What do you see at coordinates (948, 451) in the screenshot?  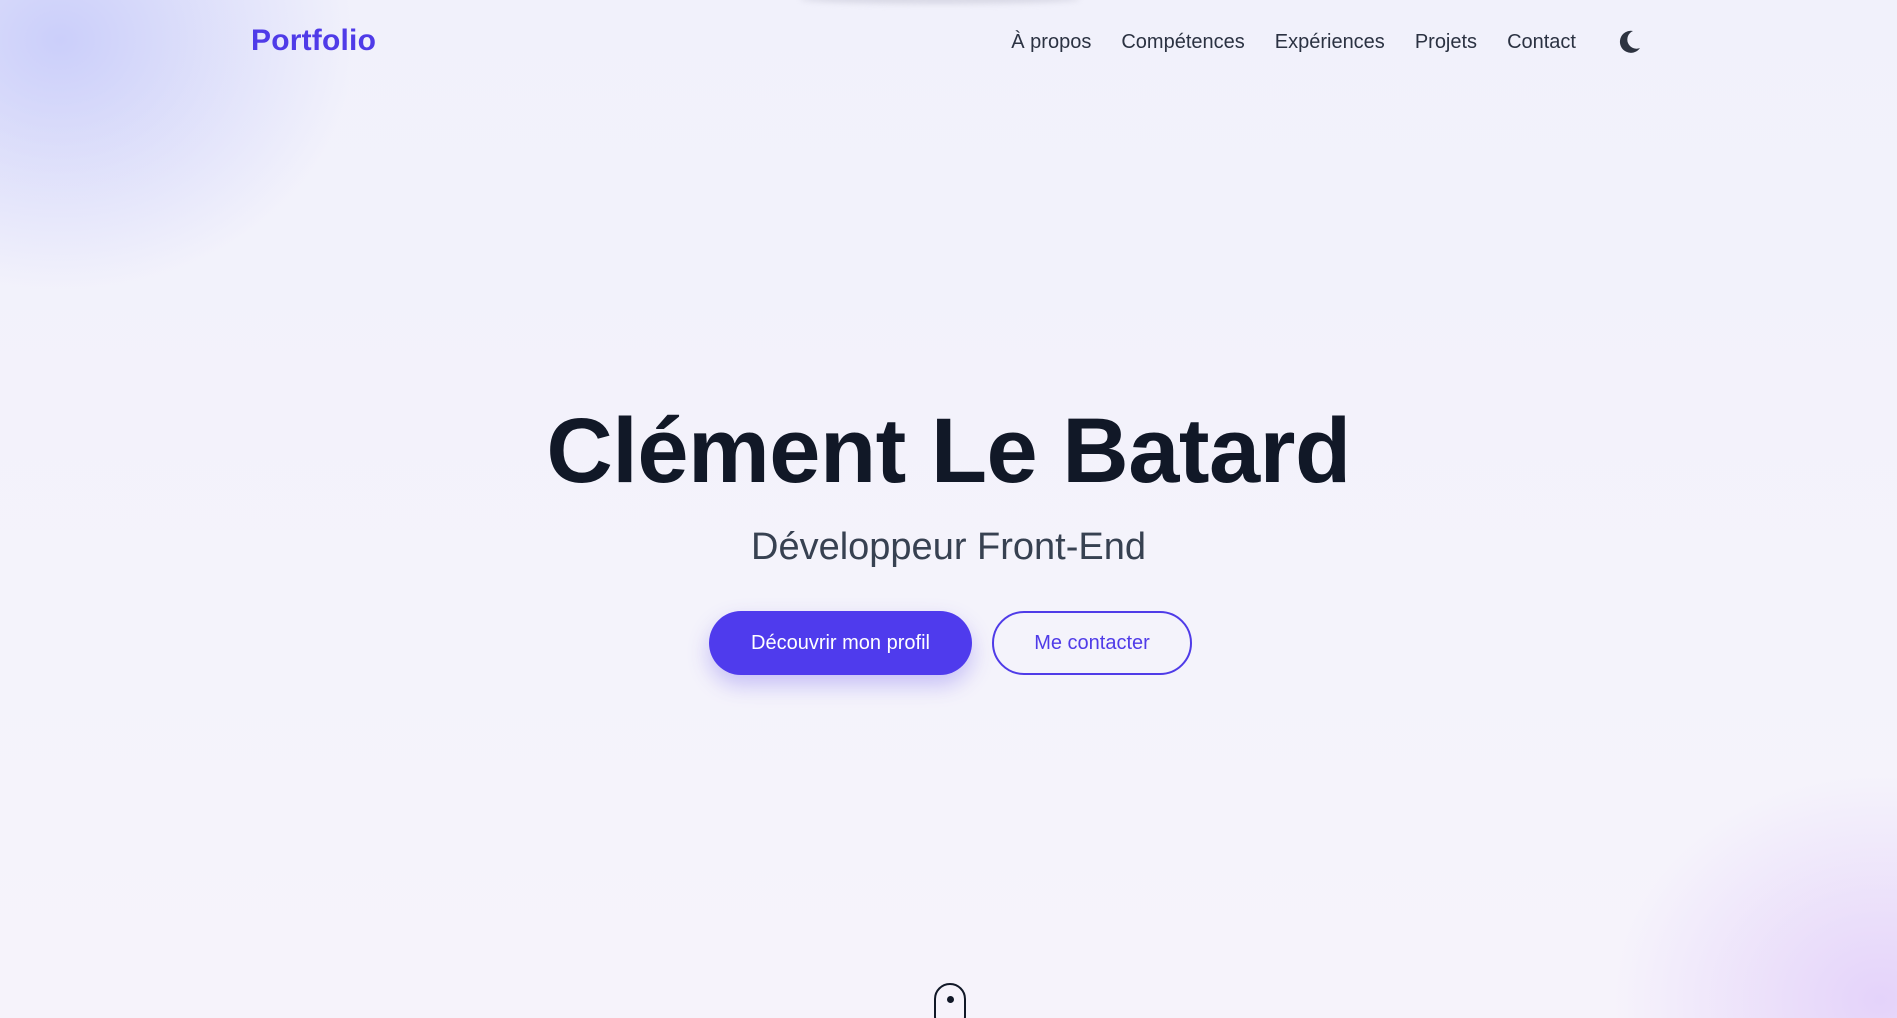 I see `hero-title: Clément Le Batard` at bounding box center [948, 451].